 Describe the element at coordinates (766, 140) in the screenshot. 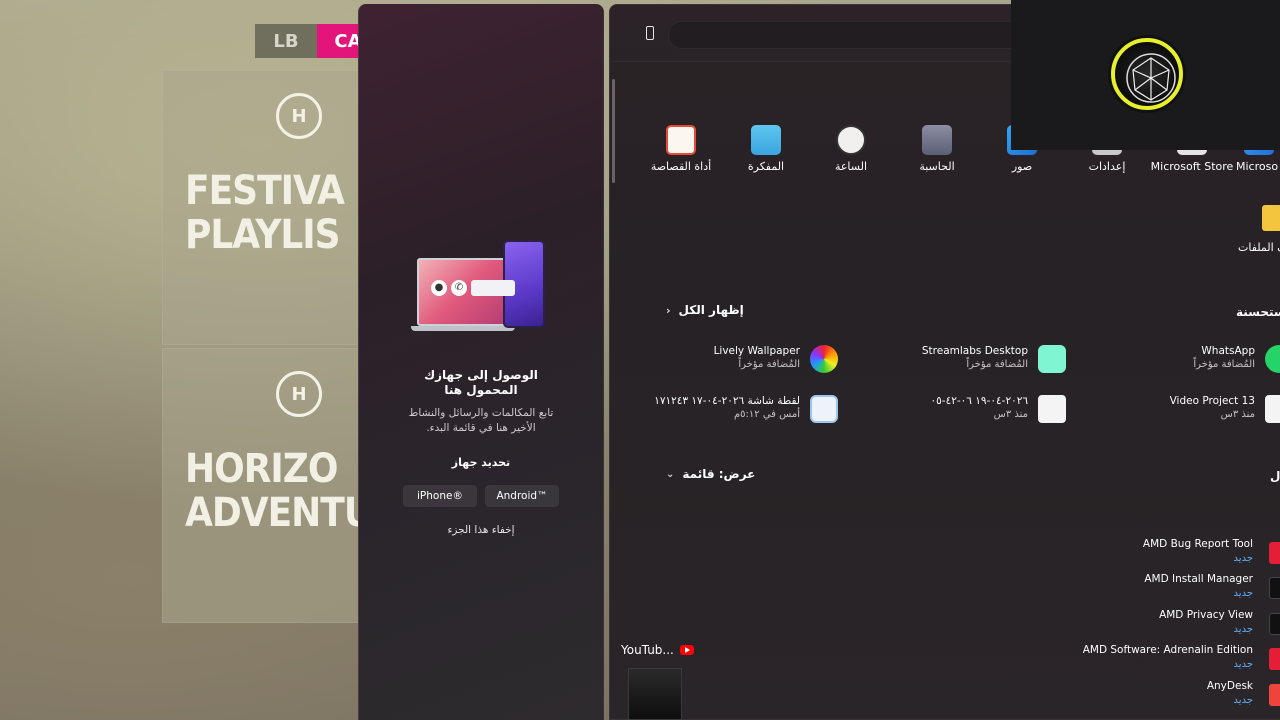

I see `notepad-icon` at that location.